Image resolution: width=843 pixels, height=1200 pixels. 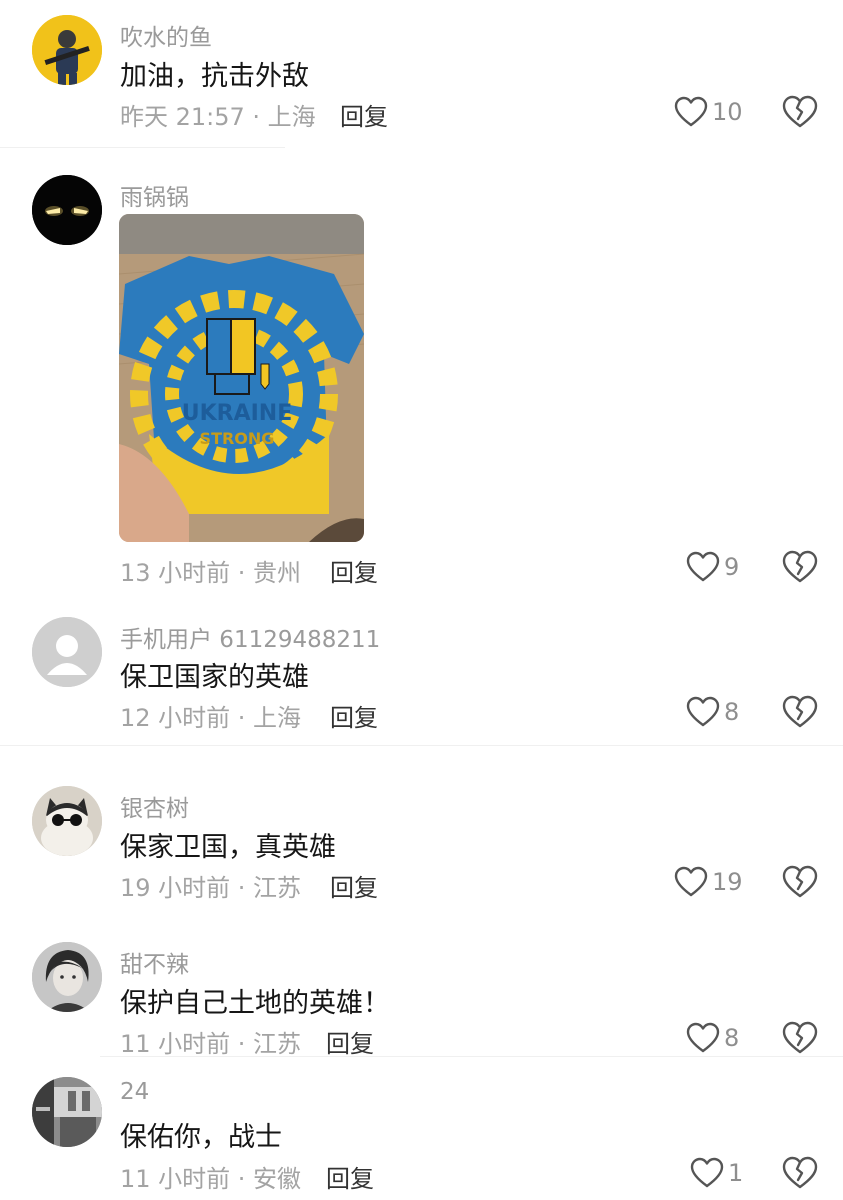 I want to click on like-count: 1, so click(x=736, y=1173).